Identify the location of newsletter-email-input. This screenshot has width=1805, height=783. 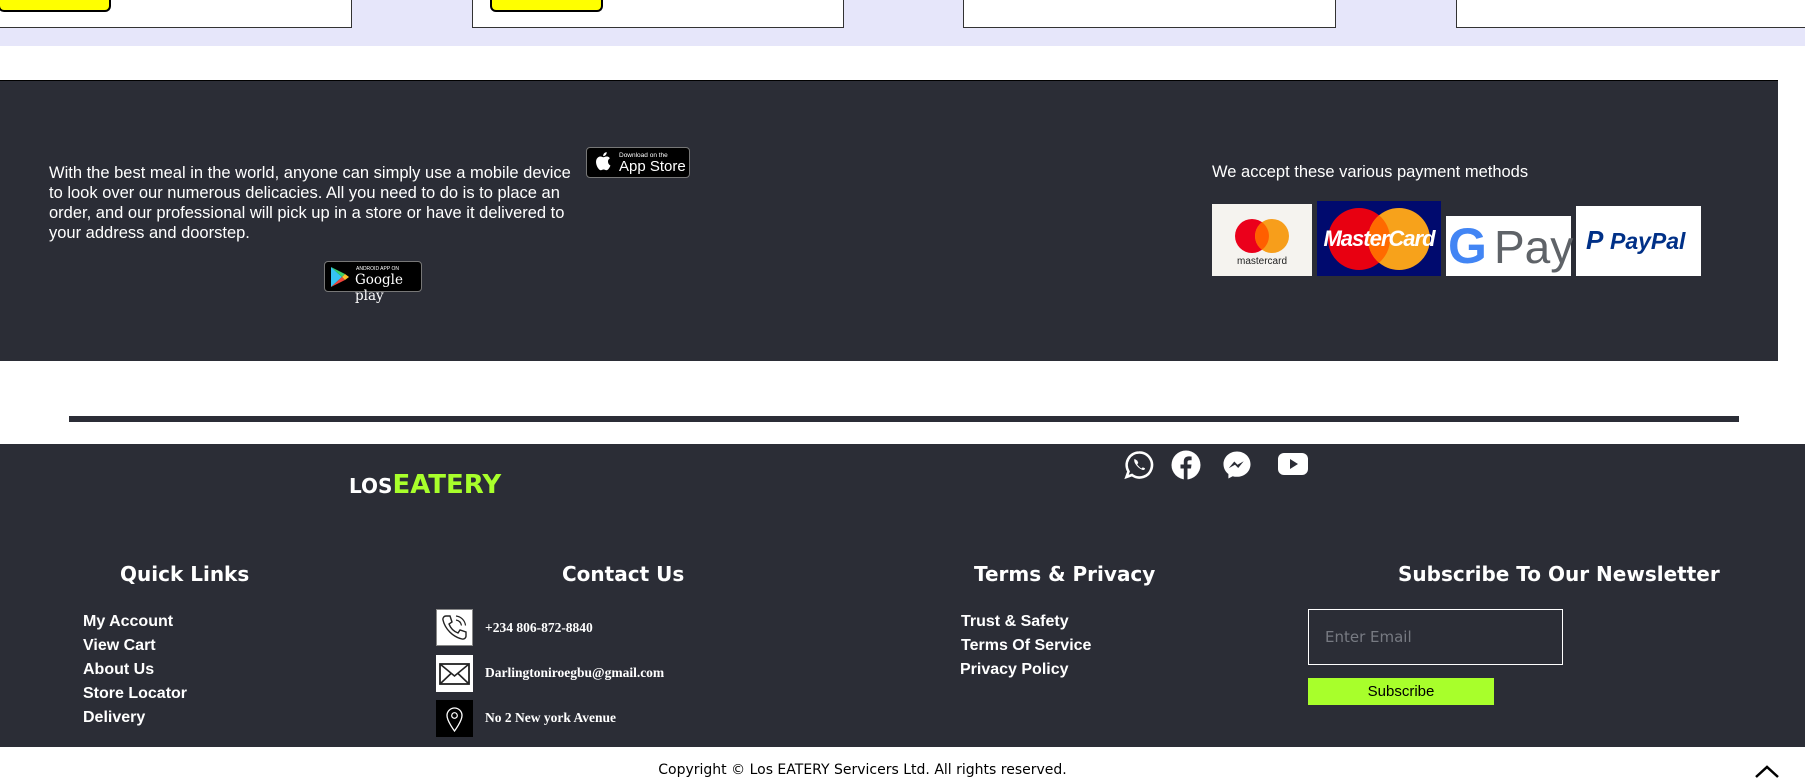
(1435, 637).